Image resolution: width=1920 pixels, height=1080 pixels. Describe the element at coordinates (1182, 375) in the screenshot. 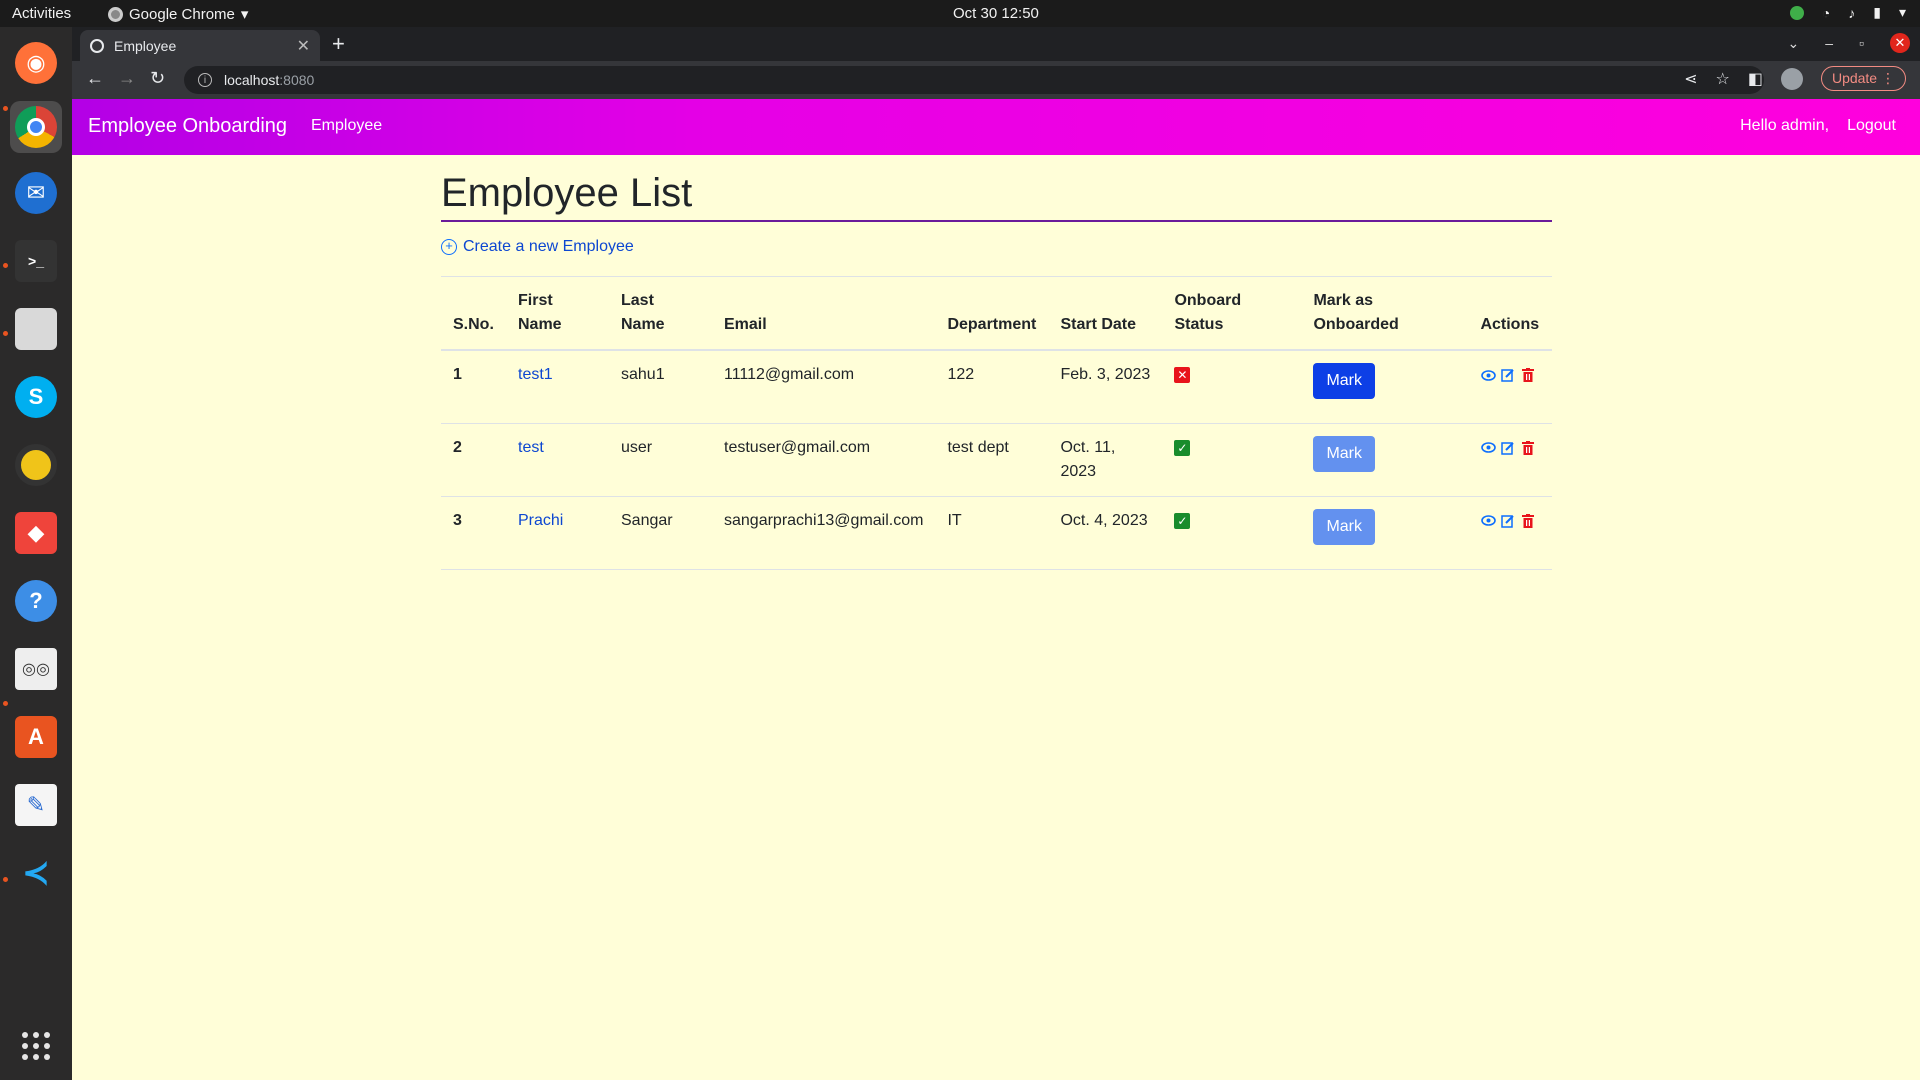

I see `not-onboarded-icon: ✕` at that location.